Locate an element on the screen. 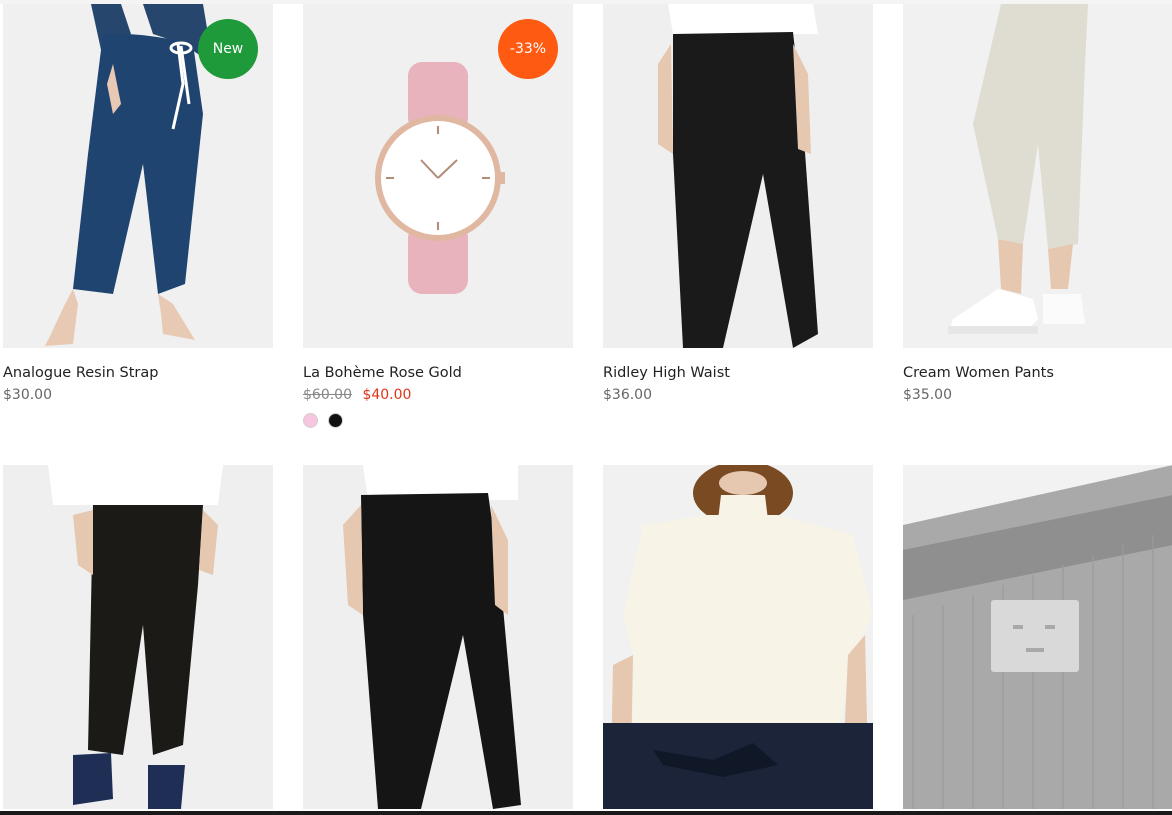 The image size is (1172, 815). product-price: $36.00 is located at coordinates (627, 395).